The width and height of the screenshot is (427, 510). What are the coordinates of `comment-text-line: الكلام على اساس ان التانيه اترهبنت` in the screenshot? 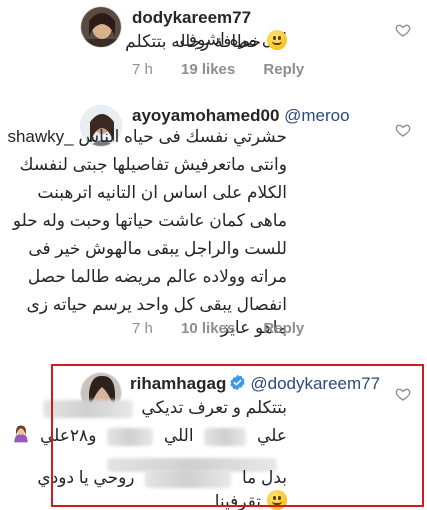 It's located at (162, 192).